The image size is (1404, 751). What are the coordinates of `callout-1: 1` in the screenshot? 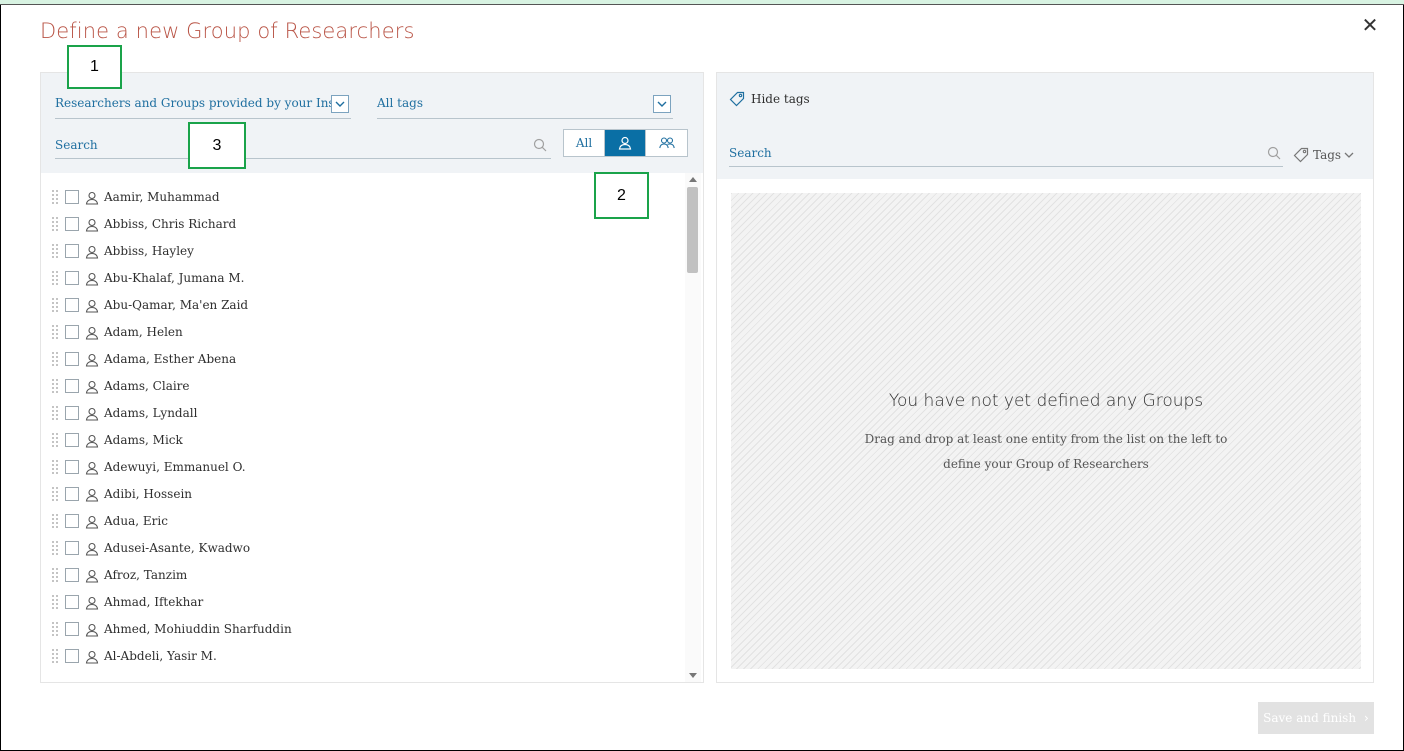 It's located at (94, 67).